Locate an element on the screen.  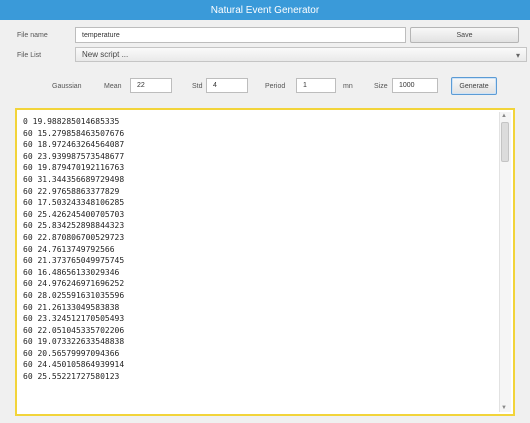
output-line: 60 19.073322633548838 is located at coordinates (74, 342).